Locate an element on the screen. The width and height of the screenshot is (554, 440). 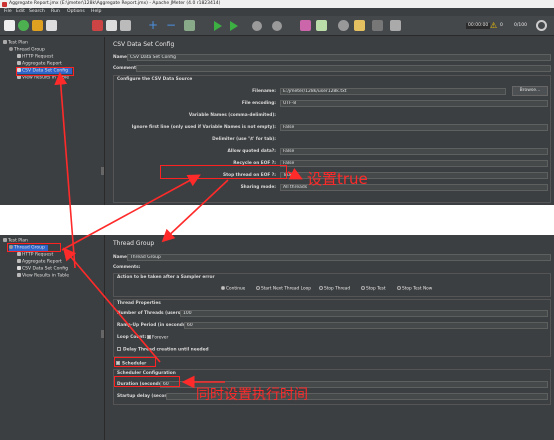
radio-stop-thread: Stop Thread is located at coordinates (334, 289).